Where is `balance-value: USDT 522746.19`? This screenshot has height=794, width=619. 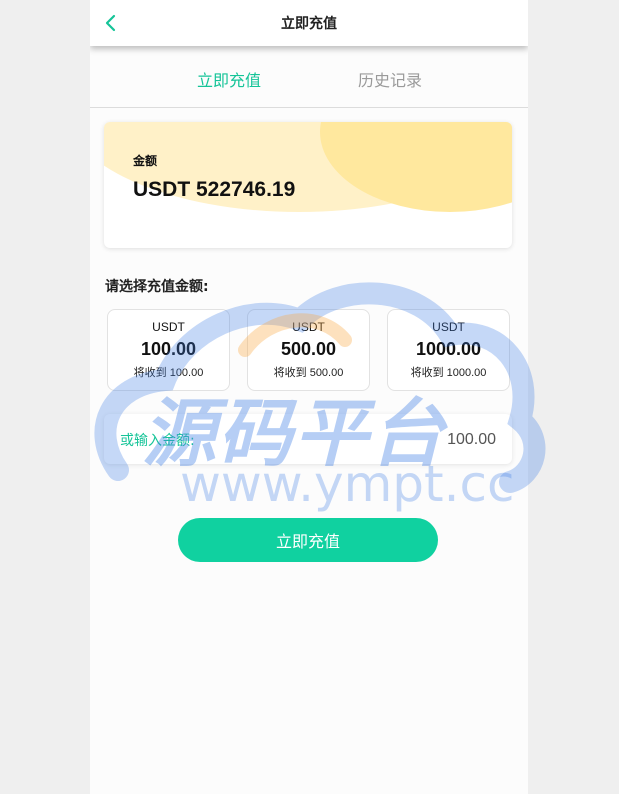 balance-value: USDT 522746.19 is located at coordinates (214, 189).